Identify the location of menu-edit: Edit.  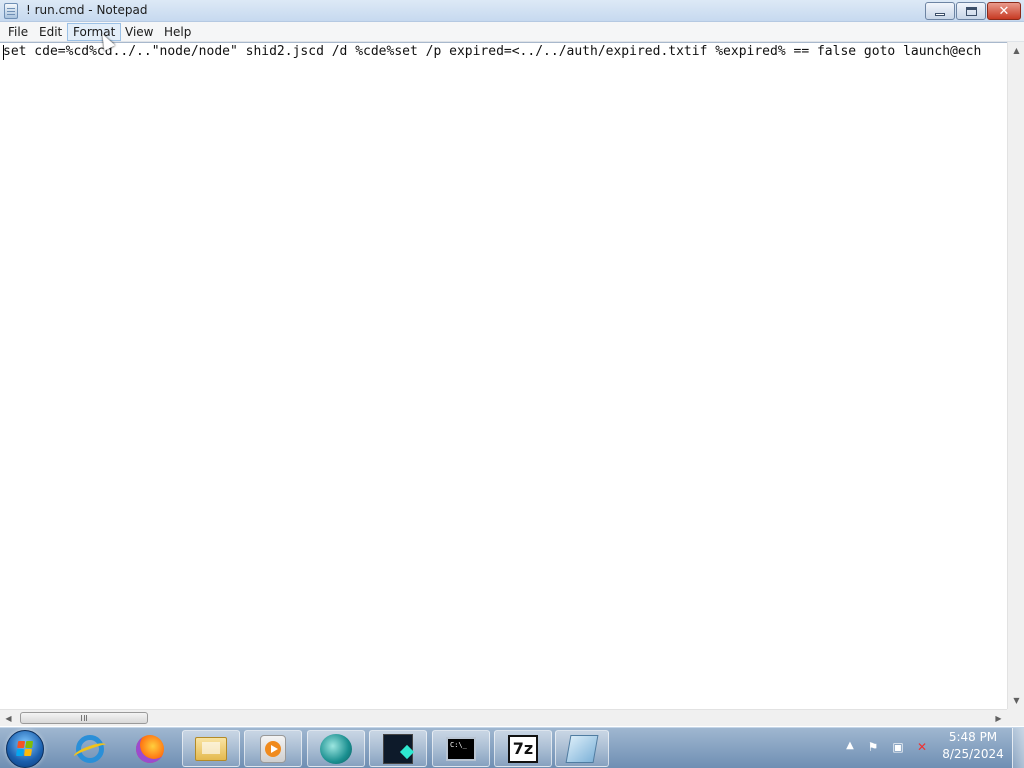
(50, 32).